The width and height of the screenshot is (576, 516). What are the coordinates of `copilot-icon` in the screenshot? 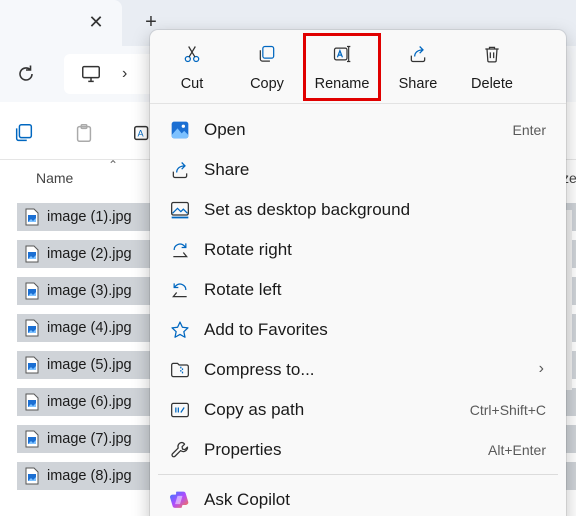 It's located at (179, 499).